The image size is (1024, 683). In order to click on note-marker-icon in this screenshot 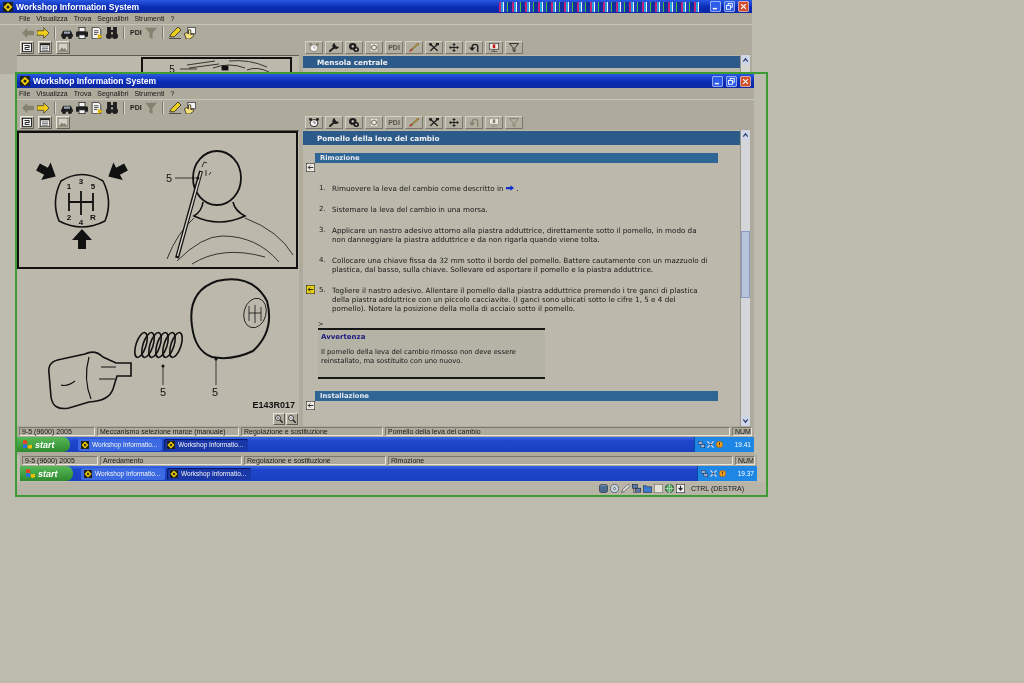, I will do `click(310, 289)`.